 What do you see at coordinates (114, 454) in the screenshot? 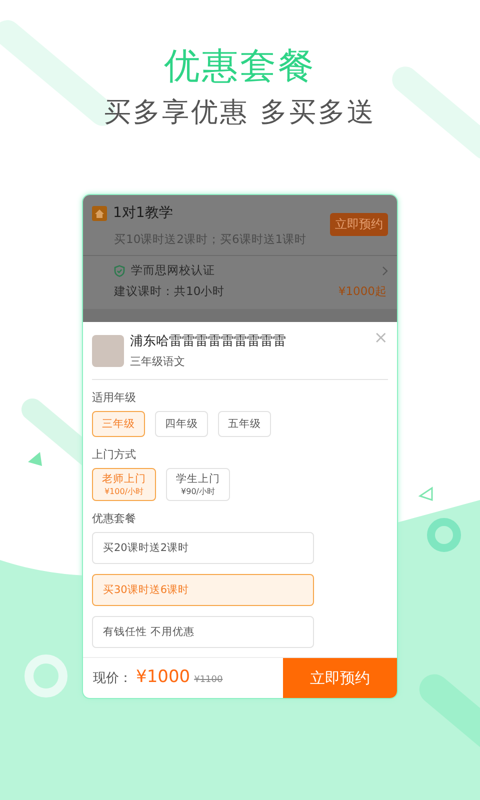
I see `section-label: 上门方式` at bounding box center [114, 454].